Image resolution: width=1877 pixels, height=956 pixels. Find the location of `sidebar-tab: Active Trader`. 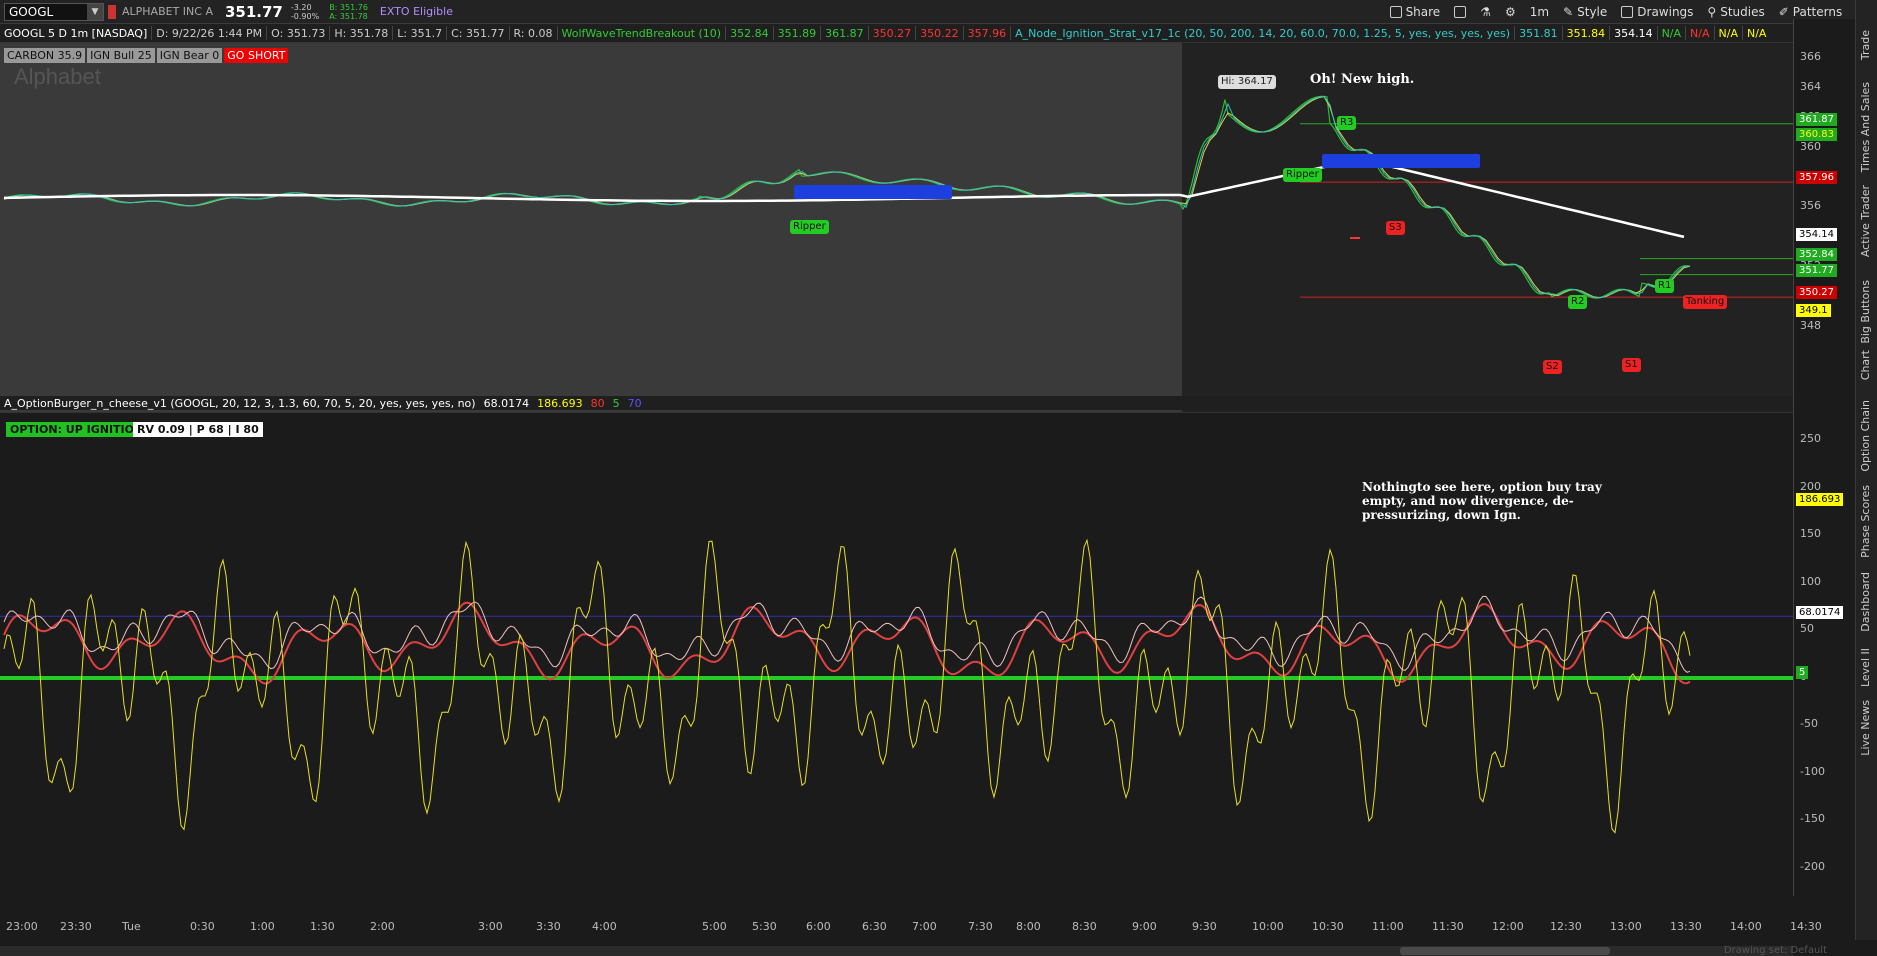

sidebar-tab: Active Trader is located at coordinates (1865, 221).